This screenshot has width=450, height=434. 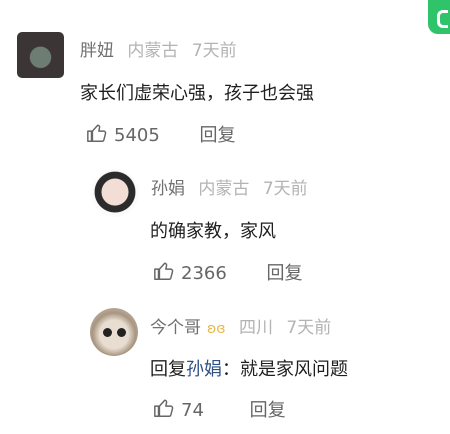 I want to click on like-button: 74, so click(x=181, y=410).